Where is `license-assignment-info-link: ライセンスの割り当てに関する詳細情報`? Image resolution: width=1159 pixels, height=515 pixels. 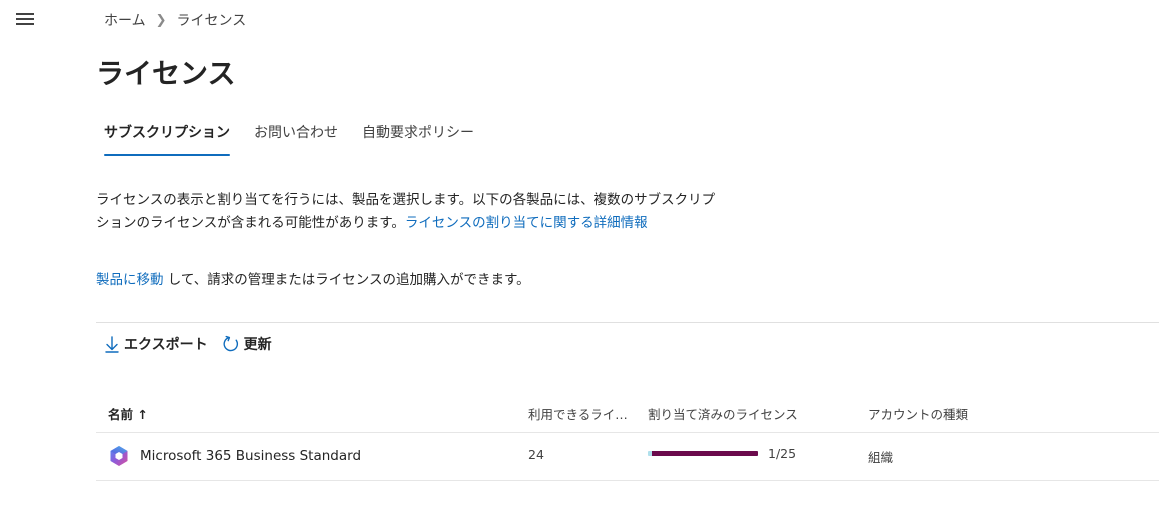 license-assignment-info-link: ライセンスの割り当てに関する詳細情報 is located at coordinates (526, 223).